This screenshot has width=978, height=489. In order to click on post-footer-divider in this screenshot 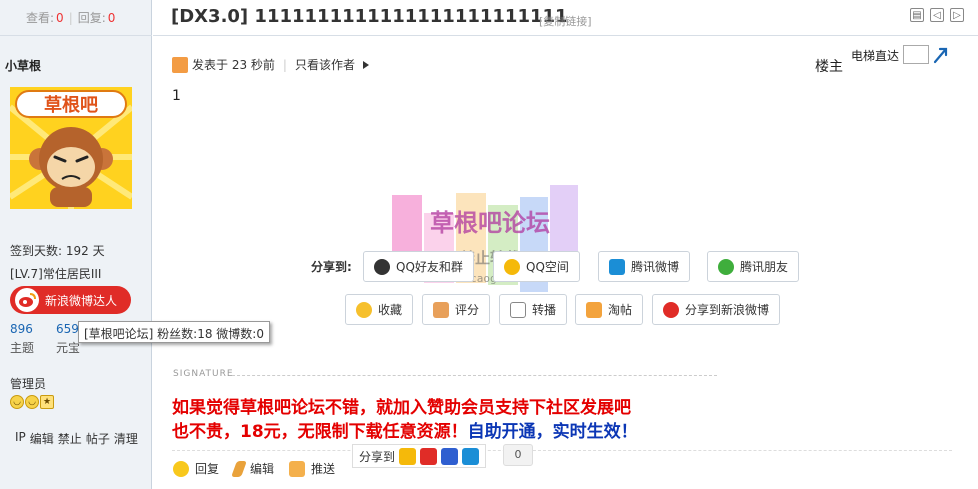, I will do `click(562, 450)`.